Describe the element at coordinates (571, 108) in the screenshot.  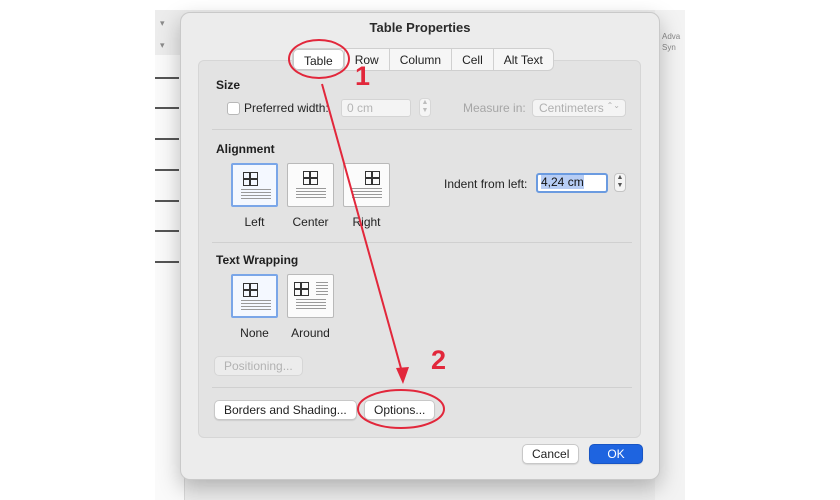
I see `measure-in-value: Centimeters` at that location.